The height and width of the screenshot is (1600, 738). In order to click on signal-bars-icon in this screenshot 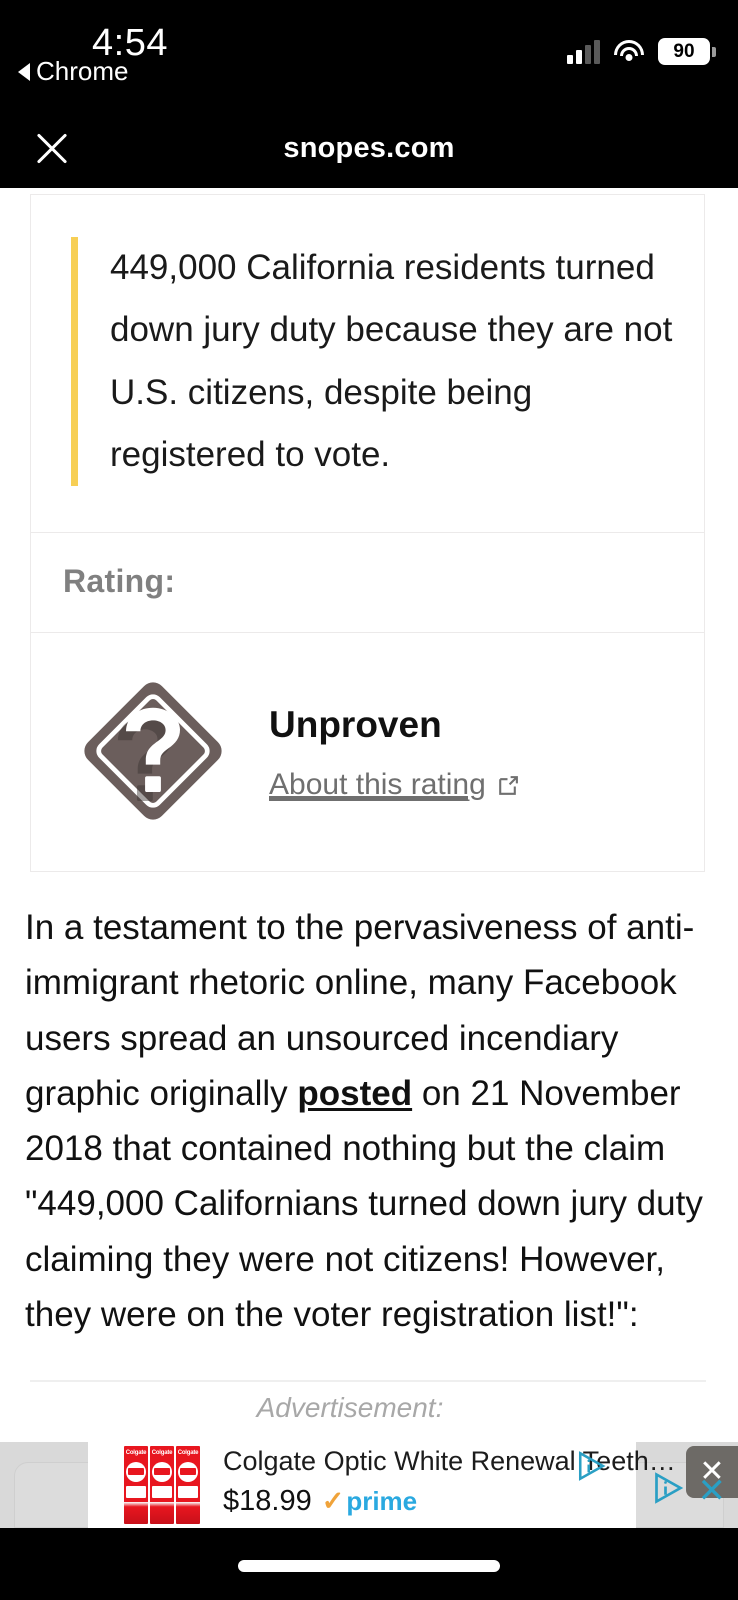, I will do `click(583, 51)`.